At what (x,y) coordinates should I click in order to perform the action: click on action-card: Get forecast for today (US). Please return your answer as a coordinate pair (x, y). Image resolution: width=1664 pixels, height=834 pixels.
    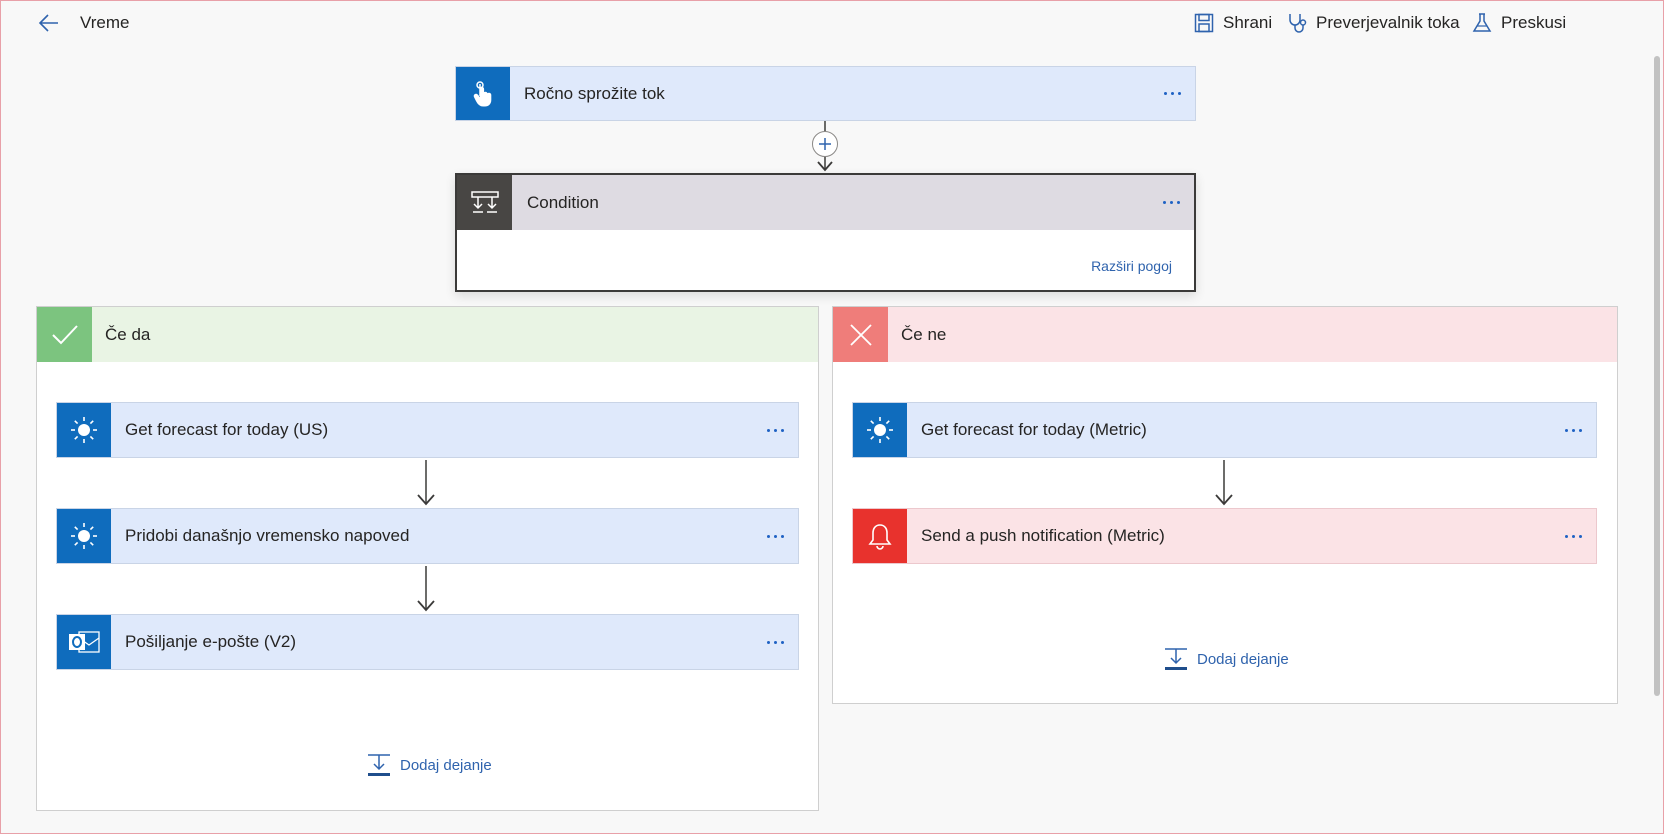
    Looking at the image, I should click on (427, 430).